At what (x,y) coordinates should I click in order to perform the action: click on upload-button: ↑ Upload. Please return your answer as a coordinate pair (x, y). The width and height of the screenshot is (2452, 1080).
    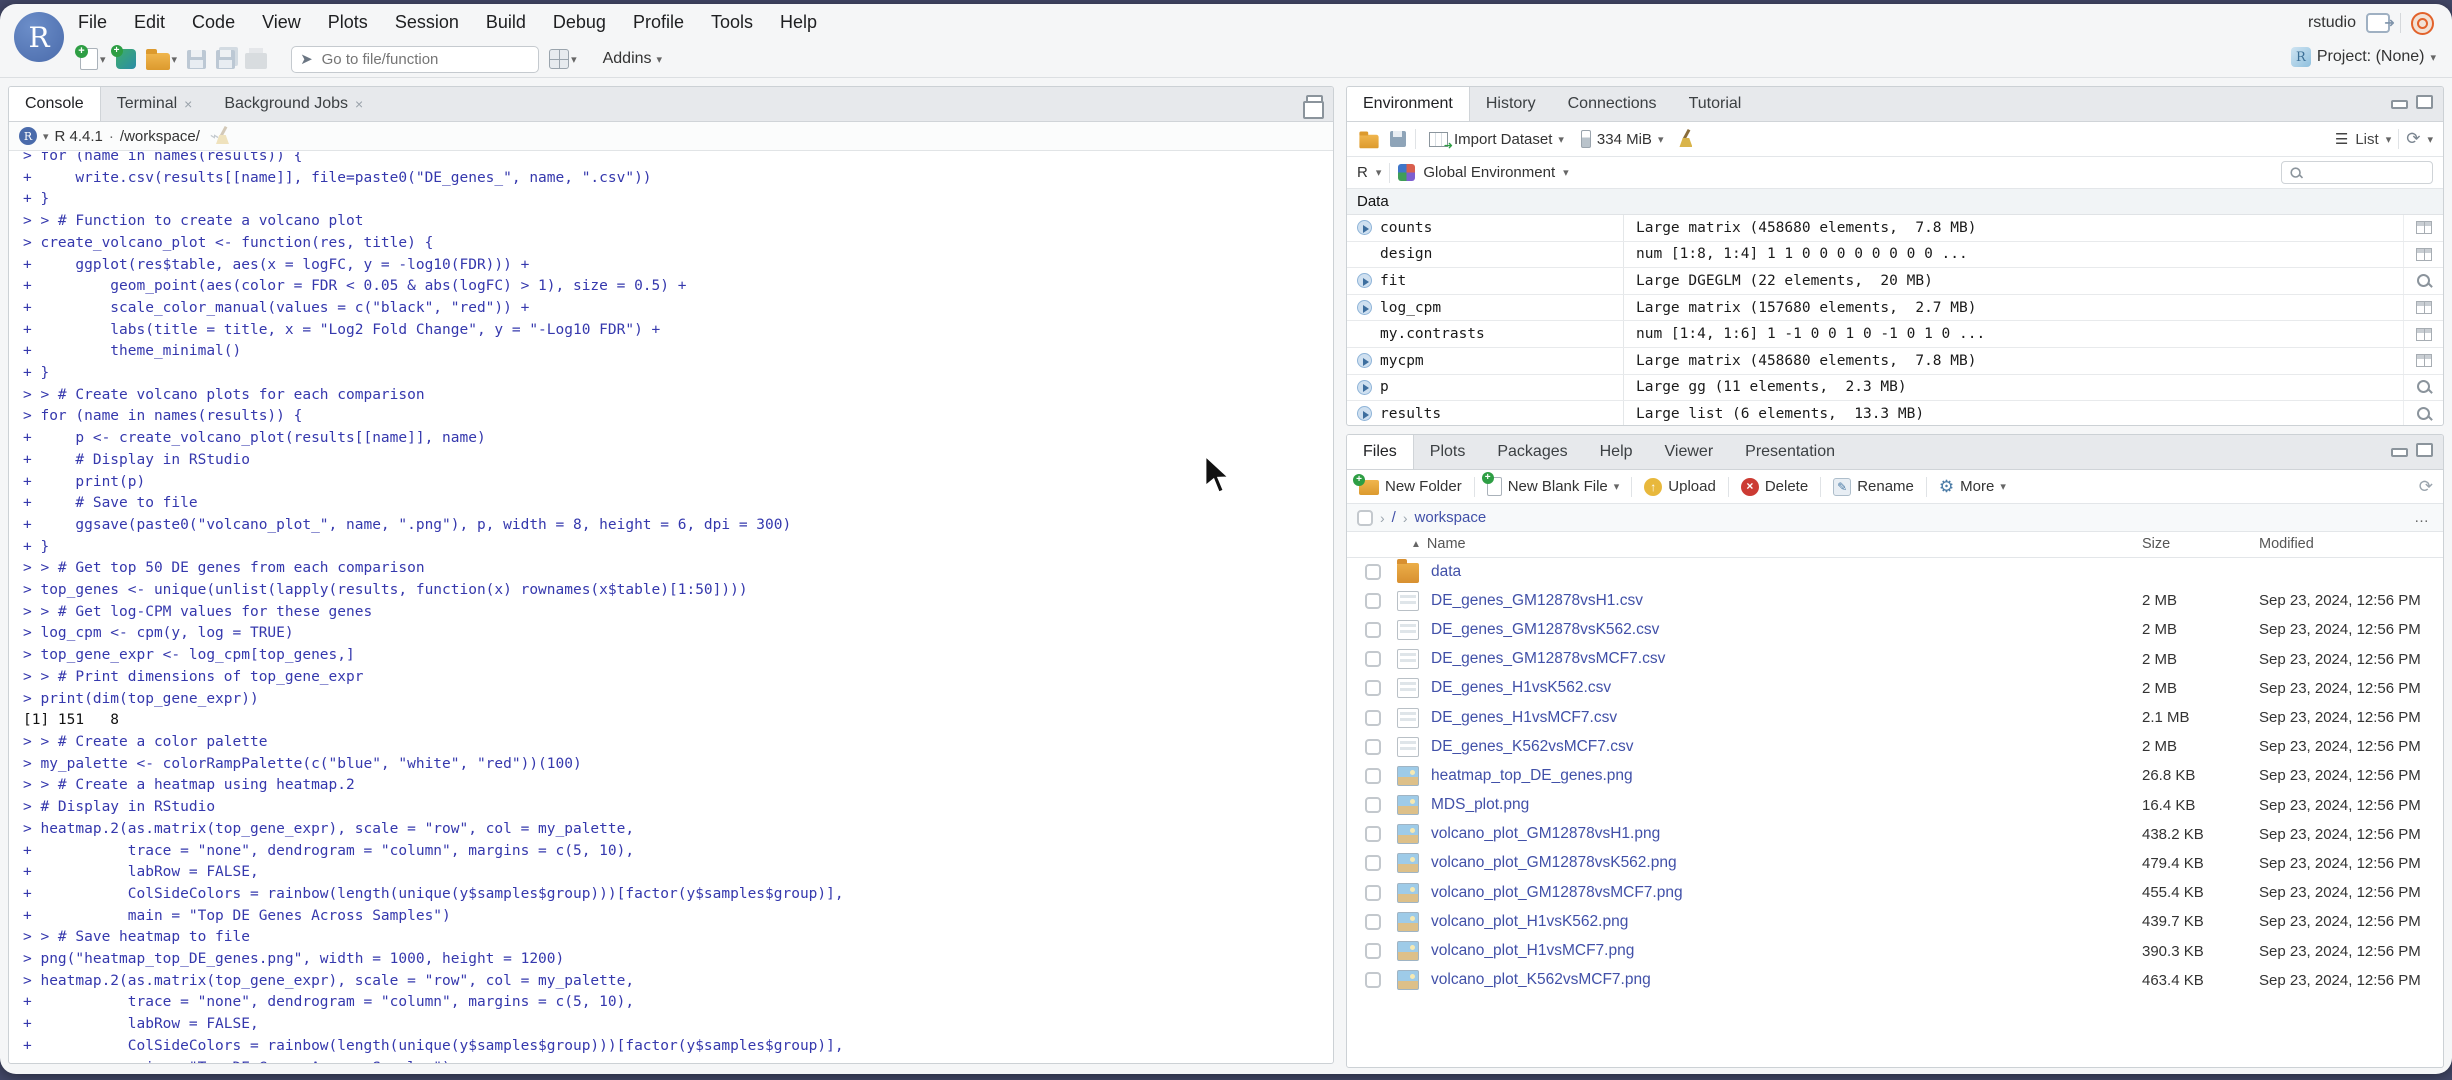
    Looking at the image, I should click on (1680, 486).